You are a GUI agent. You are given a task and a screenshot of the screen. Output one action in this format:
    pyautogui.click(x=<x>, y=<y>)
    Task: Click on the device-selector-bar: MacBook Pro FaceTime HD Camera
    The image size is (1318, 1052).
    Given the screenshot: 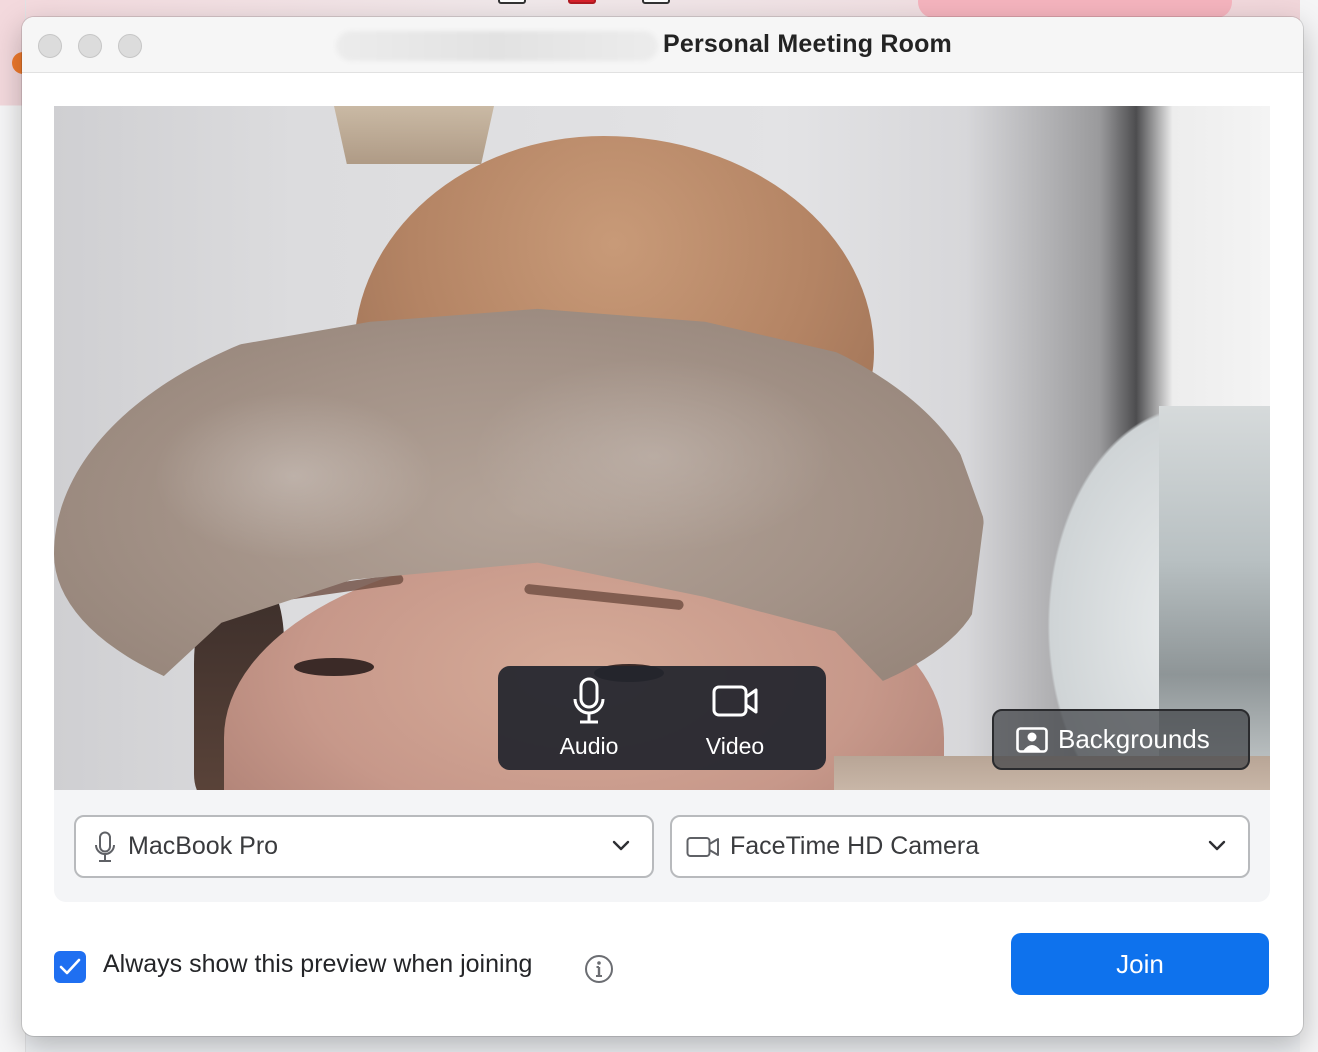 What is the action you would take?
    pyautogui.click(x=662, y=846)
    